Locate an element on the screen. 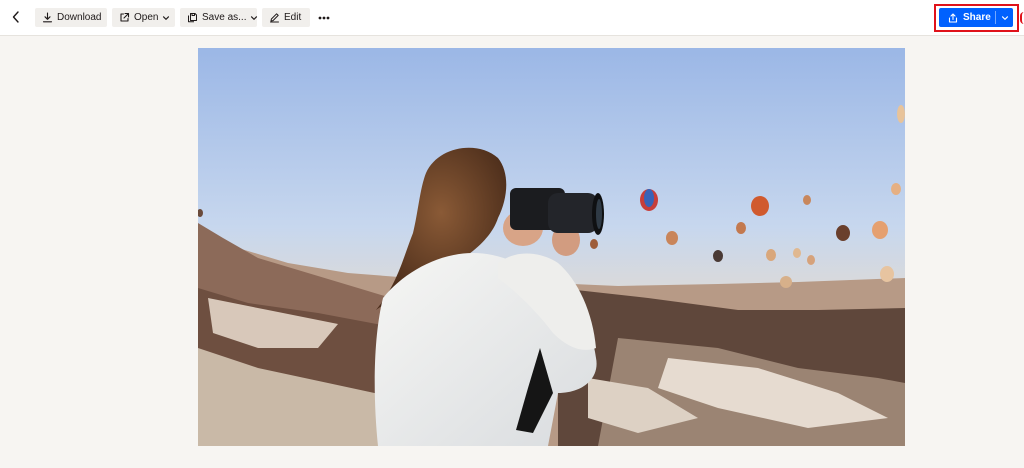  download-label: Download is located at coordinates (79, 17).